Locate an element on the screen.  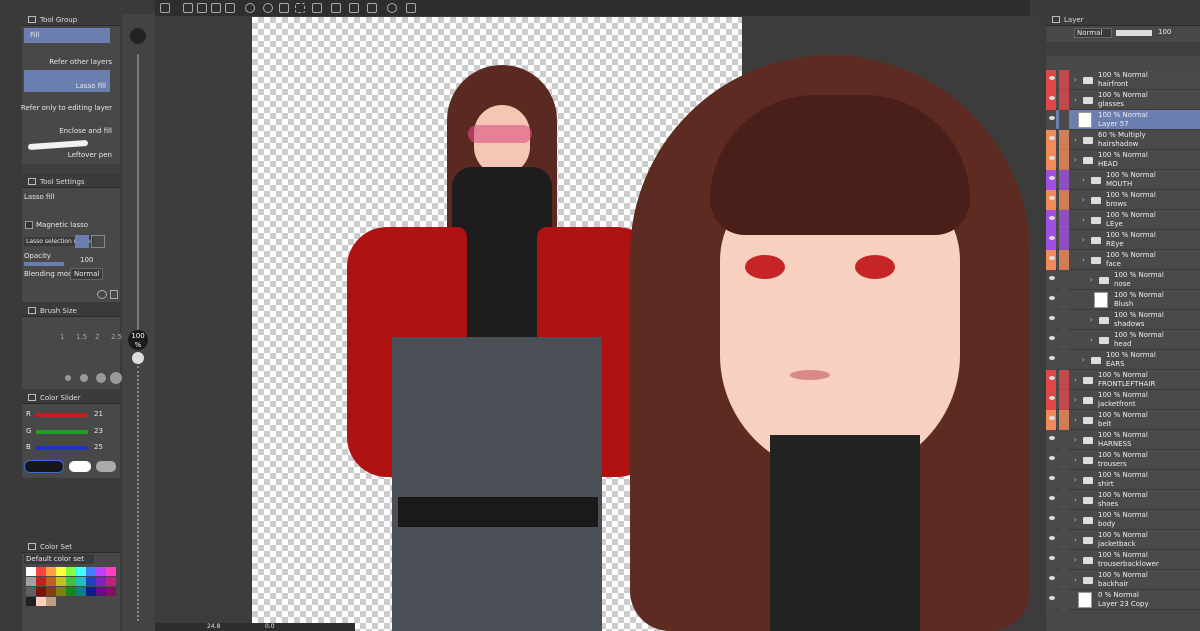
tool-property-button is located at coordinates (102, 294).